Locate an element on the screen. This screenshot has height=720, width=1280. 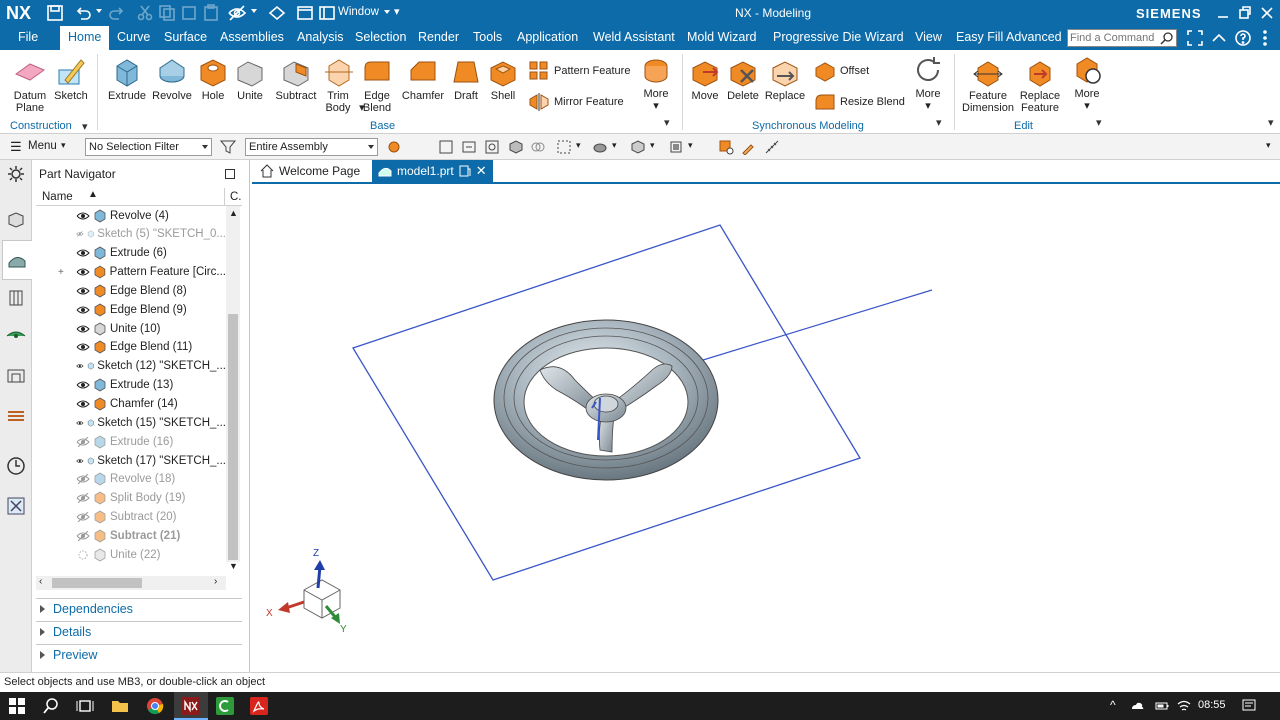
expand-plus-icon: + is located at coordinates (61, 272).